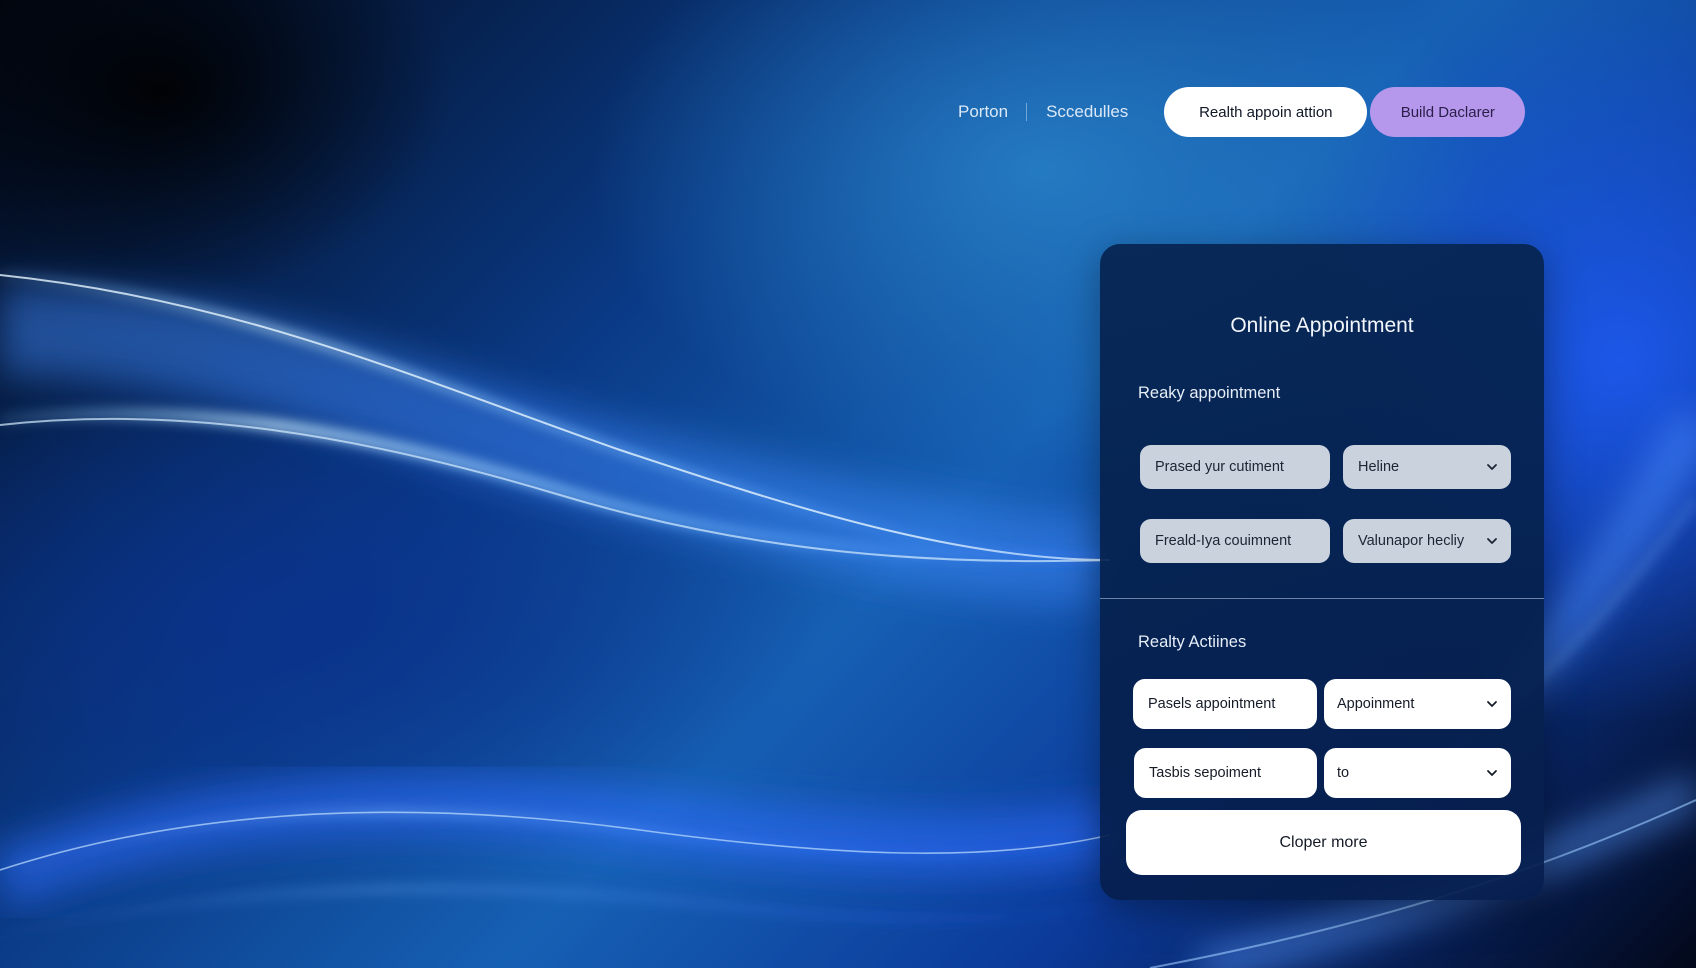 This screenshot has width=1696, height=968. Describe the element at coordinates (1417, 773) in the screenshot. I see `actions-select-2: to` at that location.